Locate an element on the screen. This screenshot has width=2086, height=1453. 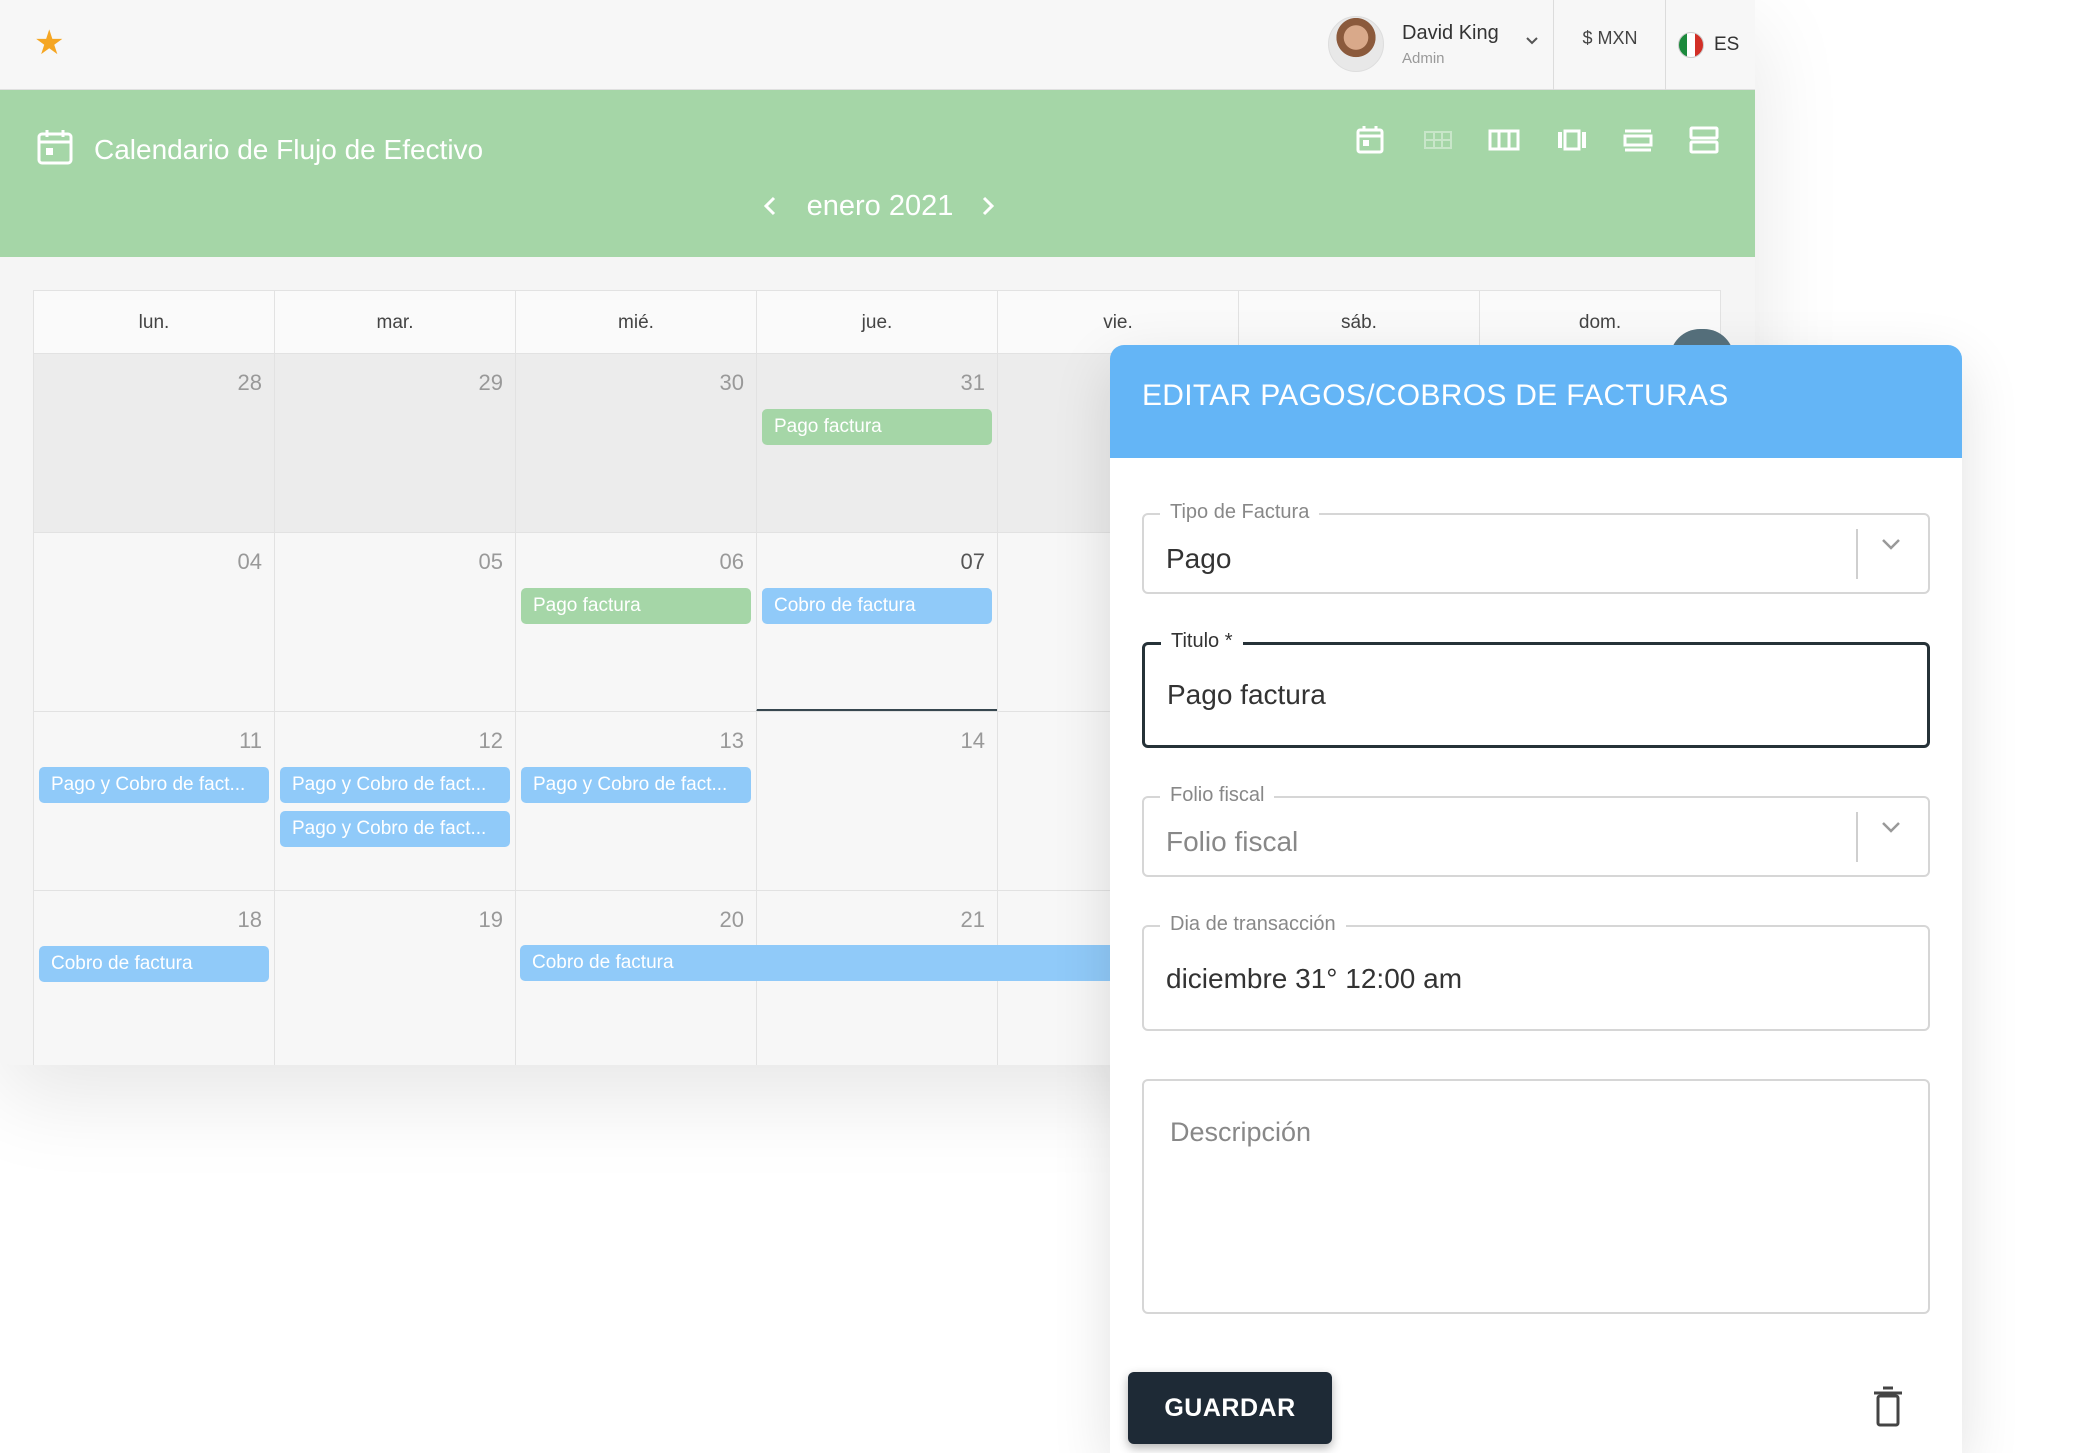
day-number: 06 is located at coordinates (731, 561).